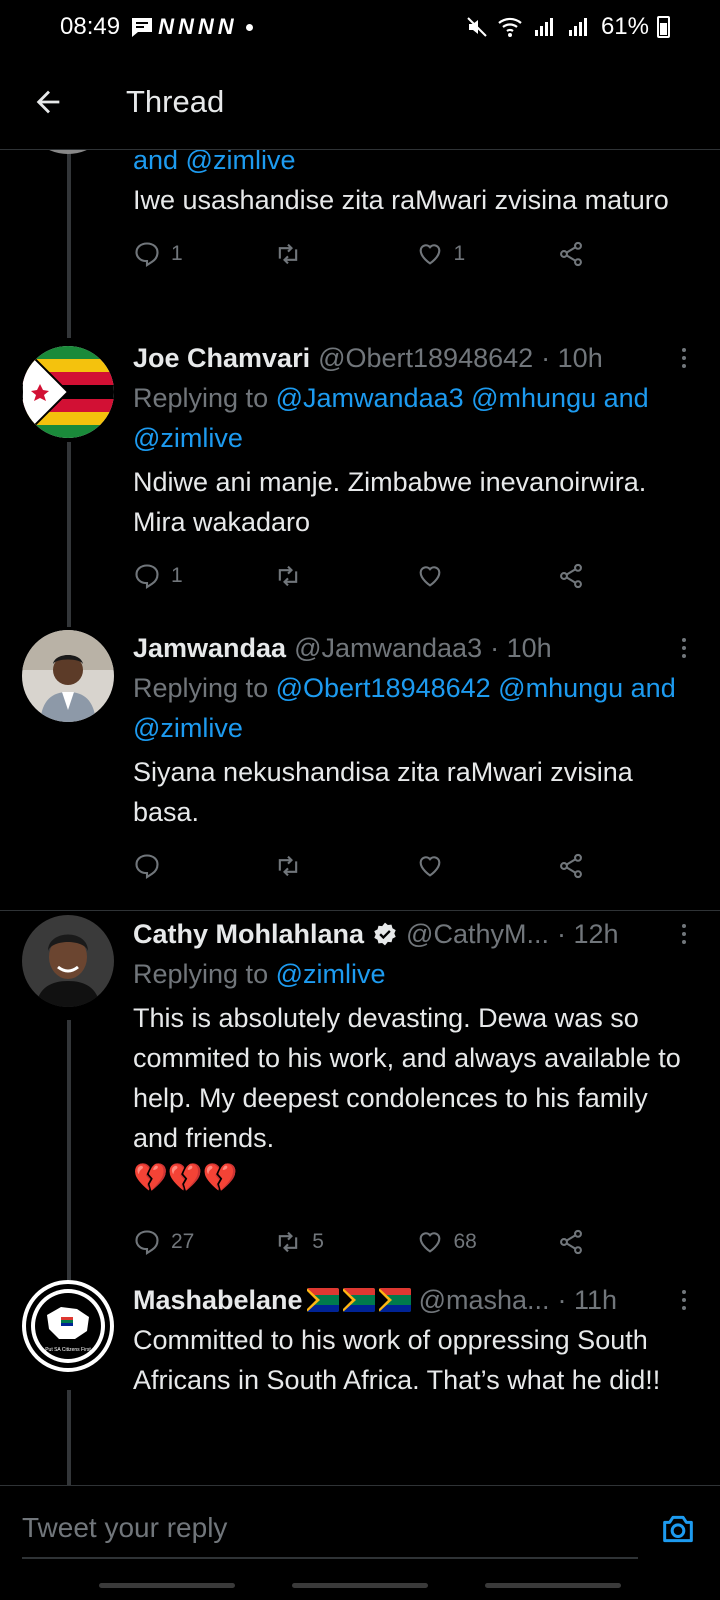 Image resolution: width=720 pixels, height=1600 pixels. I want to click on like-button: 1, so click(486, 254).